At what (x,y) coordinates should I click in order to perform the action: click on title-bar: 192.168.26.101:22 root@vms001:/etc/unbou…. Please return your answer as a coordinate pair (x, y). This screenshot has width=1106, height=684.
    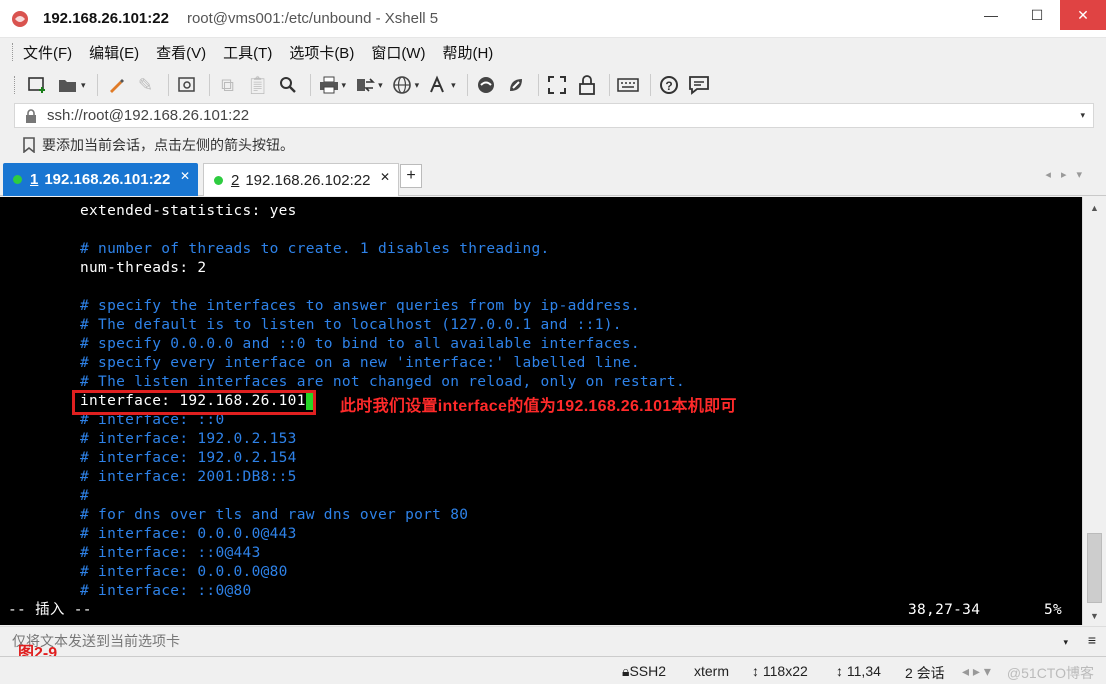
    Looking at the image, I should click on (553, 19).